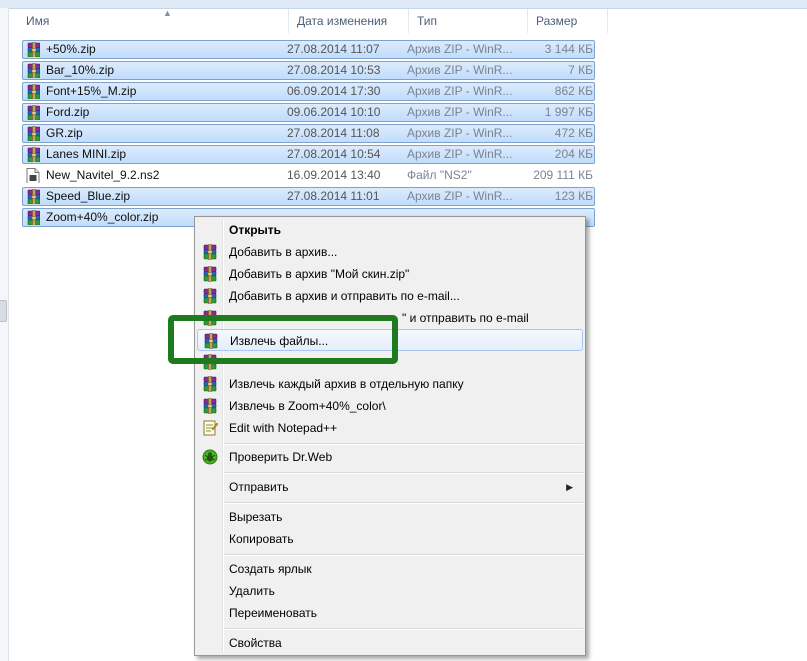  What do you see at coordinates (255, 230) in the screenshot?
I see `menu-item-label: Открыть` at bounding box center [255, 230].